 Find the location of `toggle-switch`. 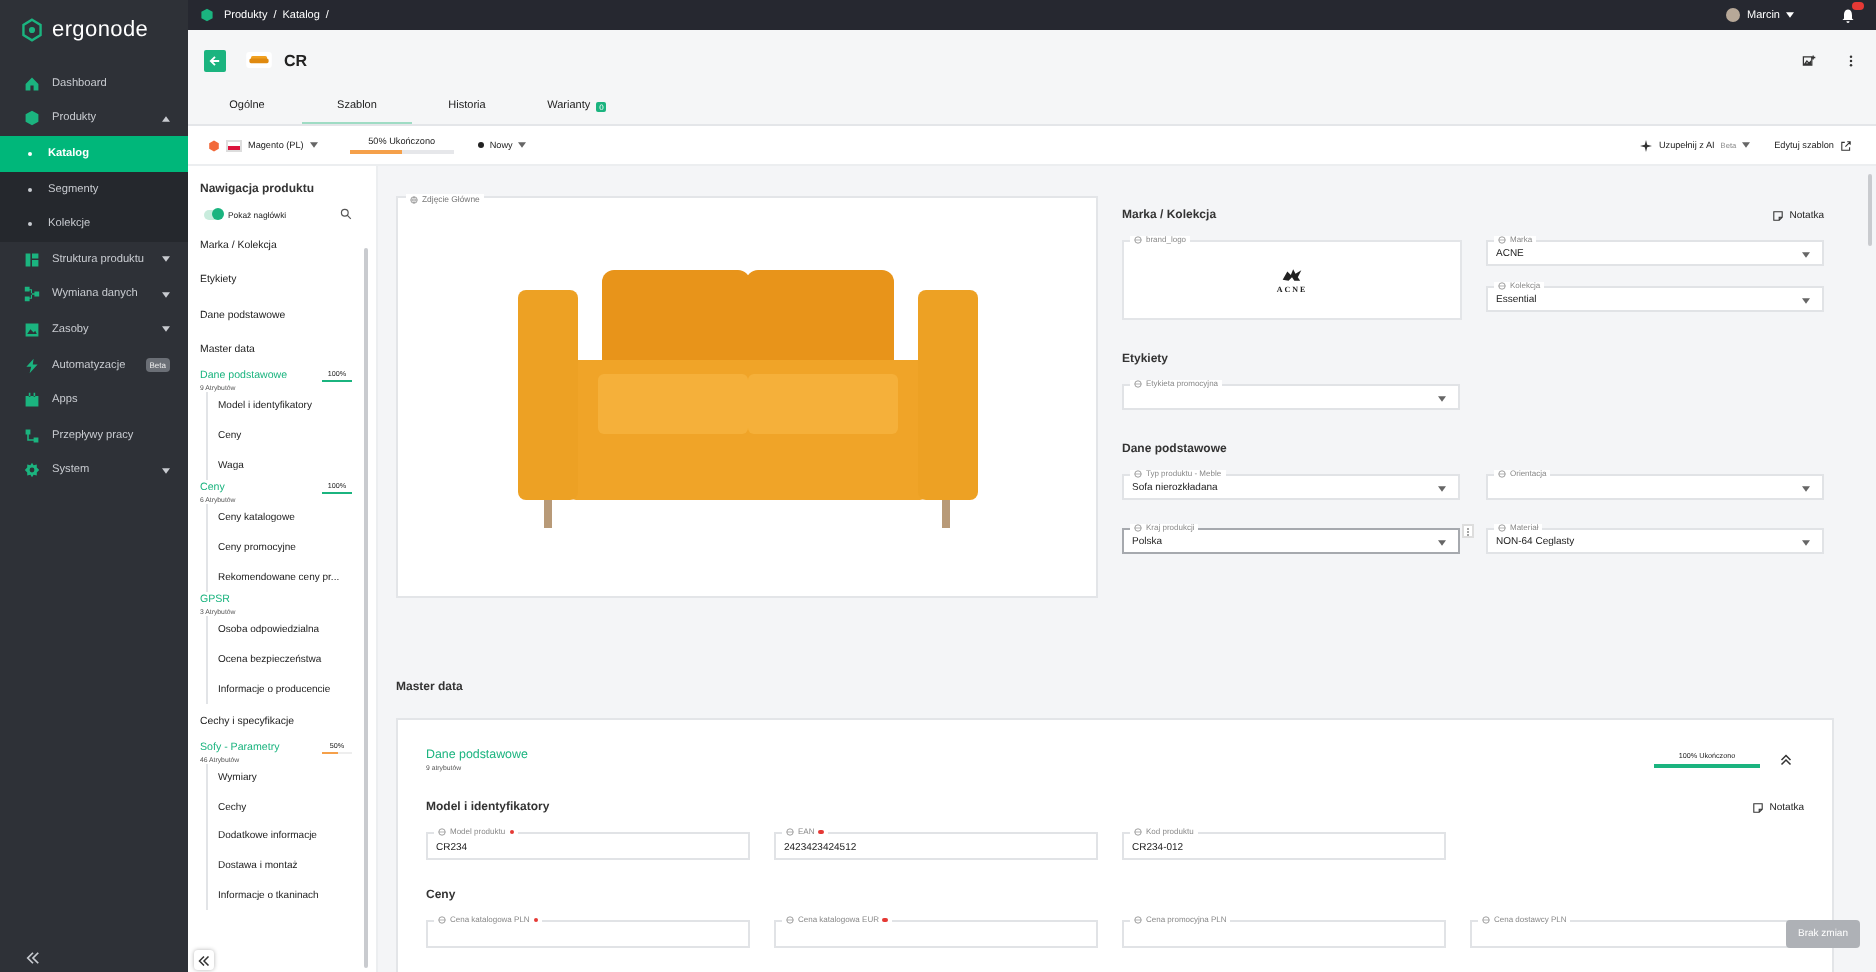

toggle-switch is located at coordinates (213, 214).